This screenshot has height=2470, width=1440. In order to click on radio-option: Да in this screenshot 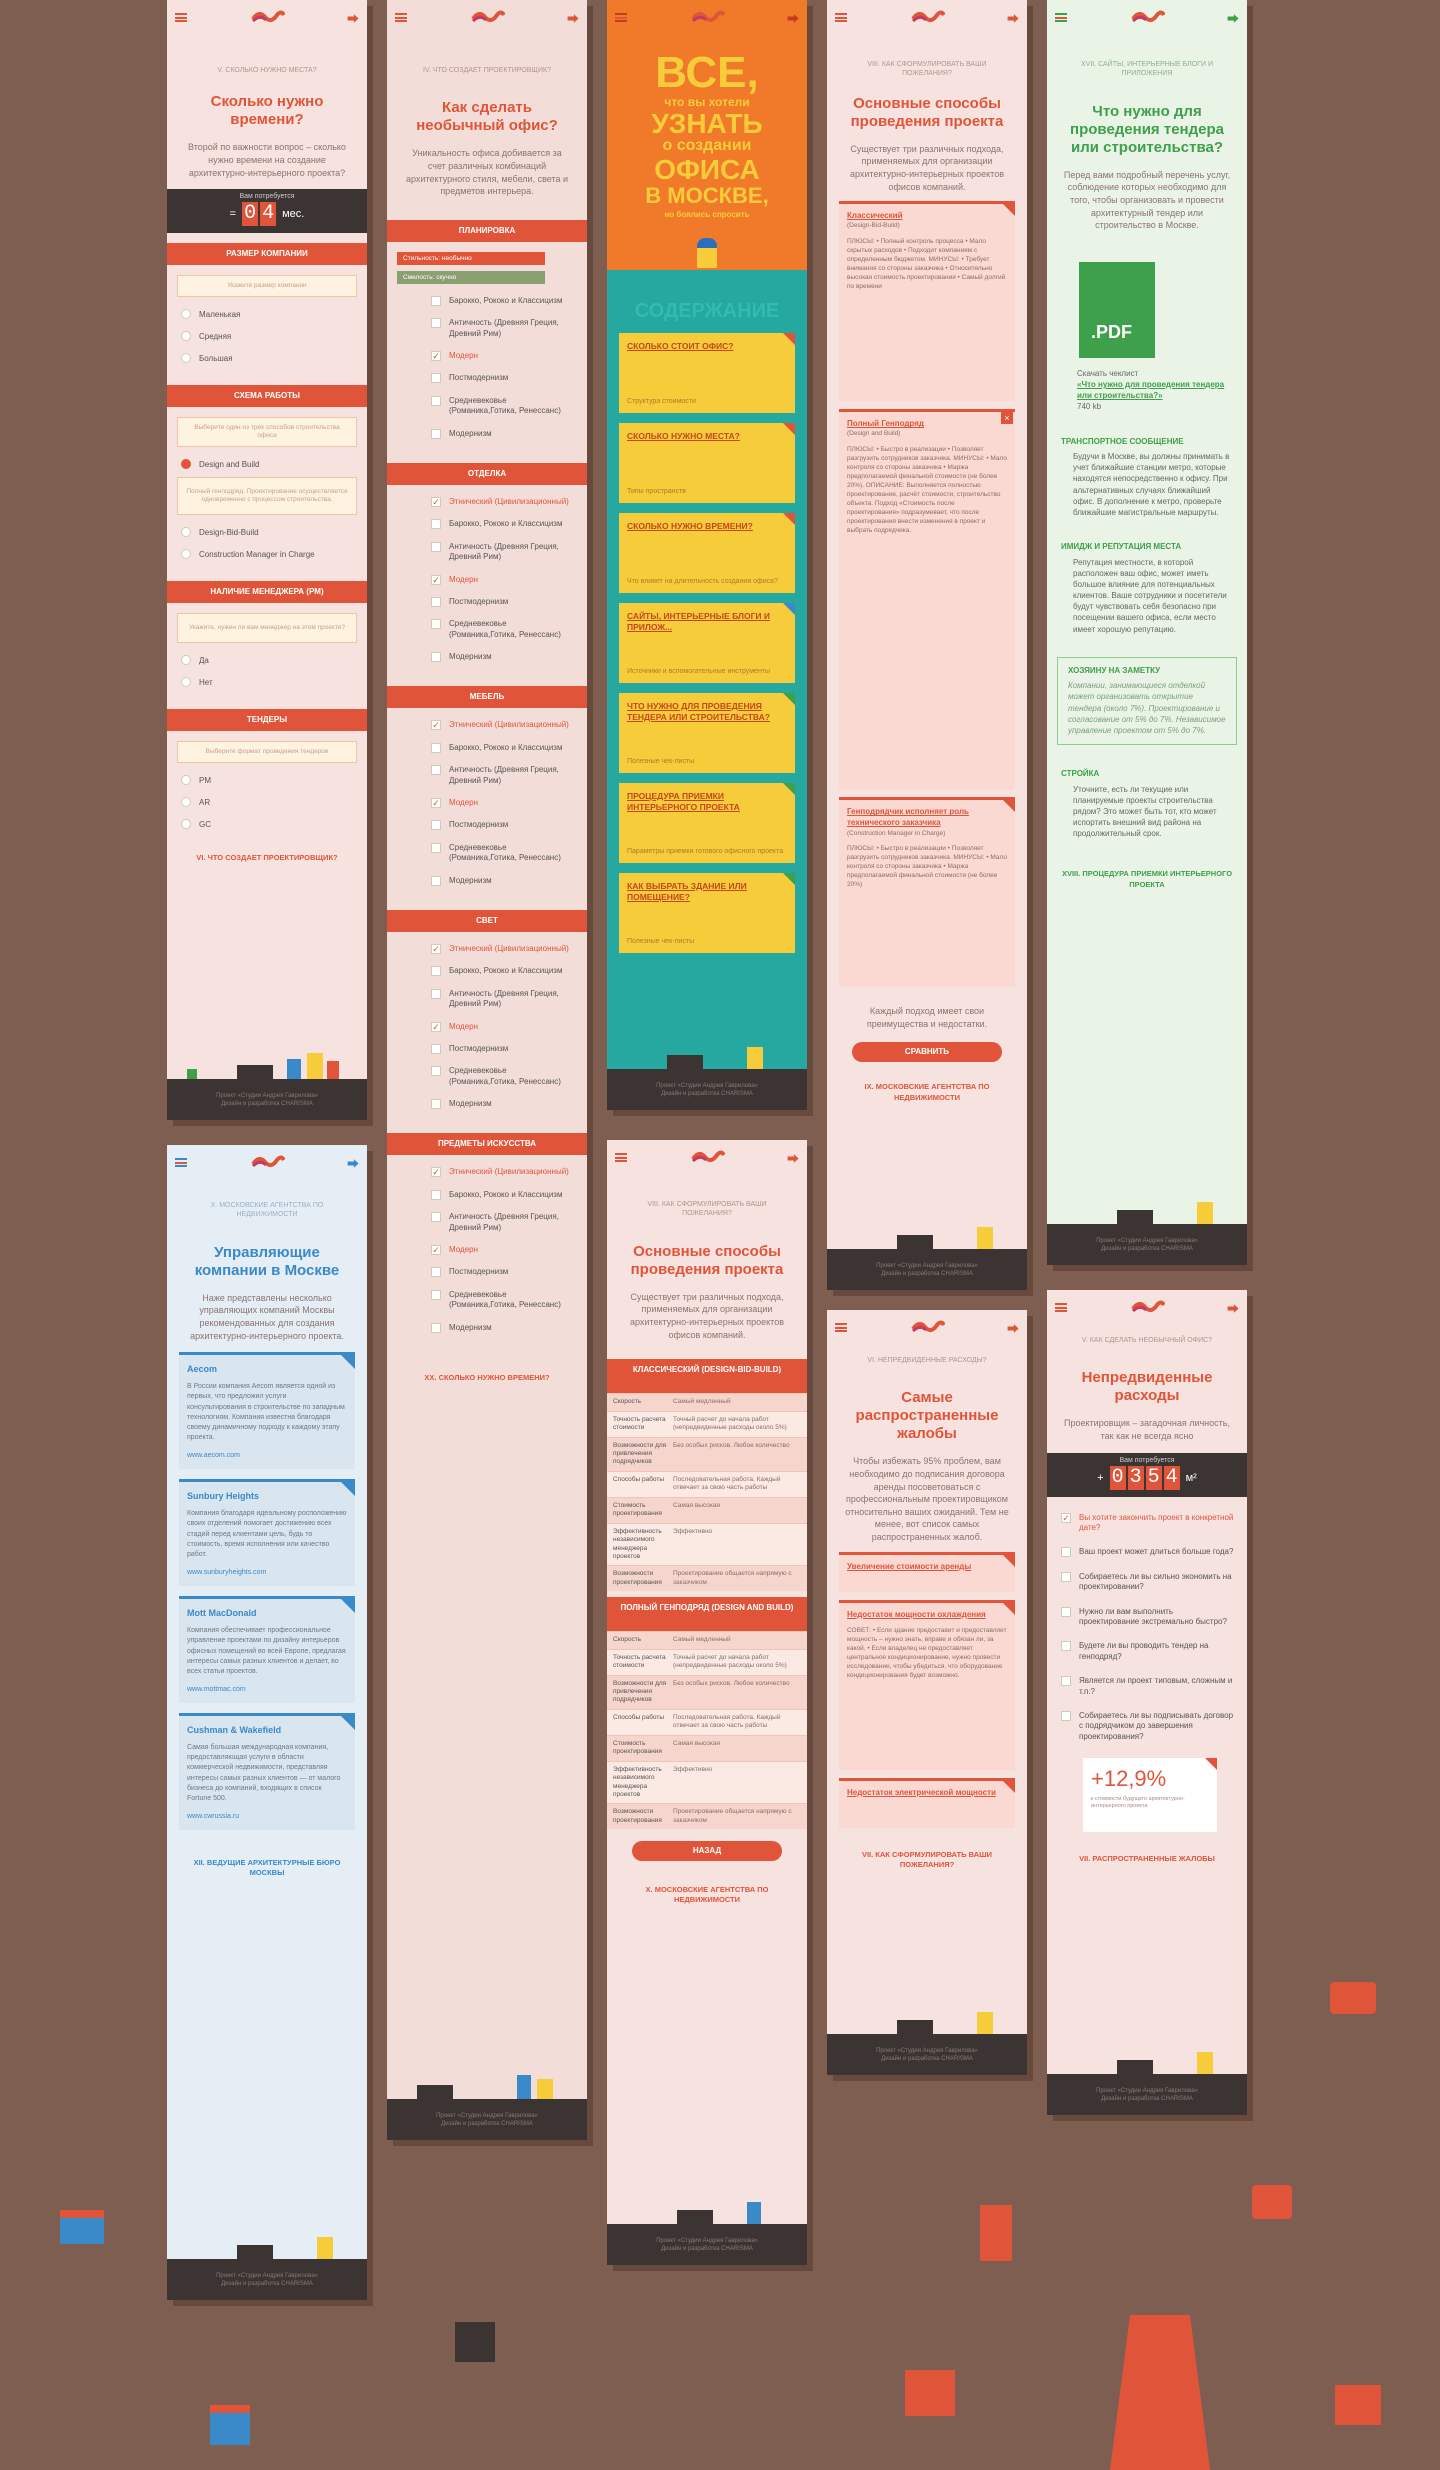, I will do `click(267, 660)`.